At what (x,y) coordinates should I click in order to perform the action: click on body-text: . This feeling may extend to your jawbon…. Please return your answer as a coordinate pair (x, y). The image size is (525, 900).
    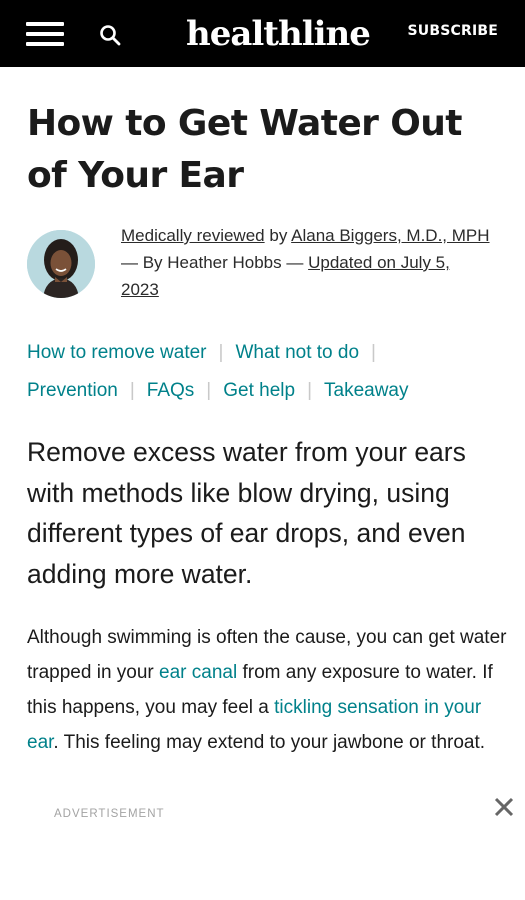
    Looking at the image, I should click on (269, 742).